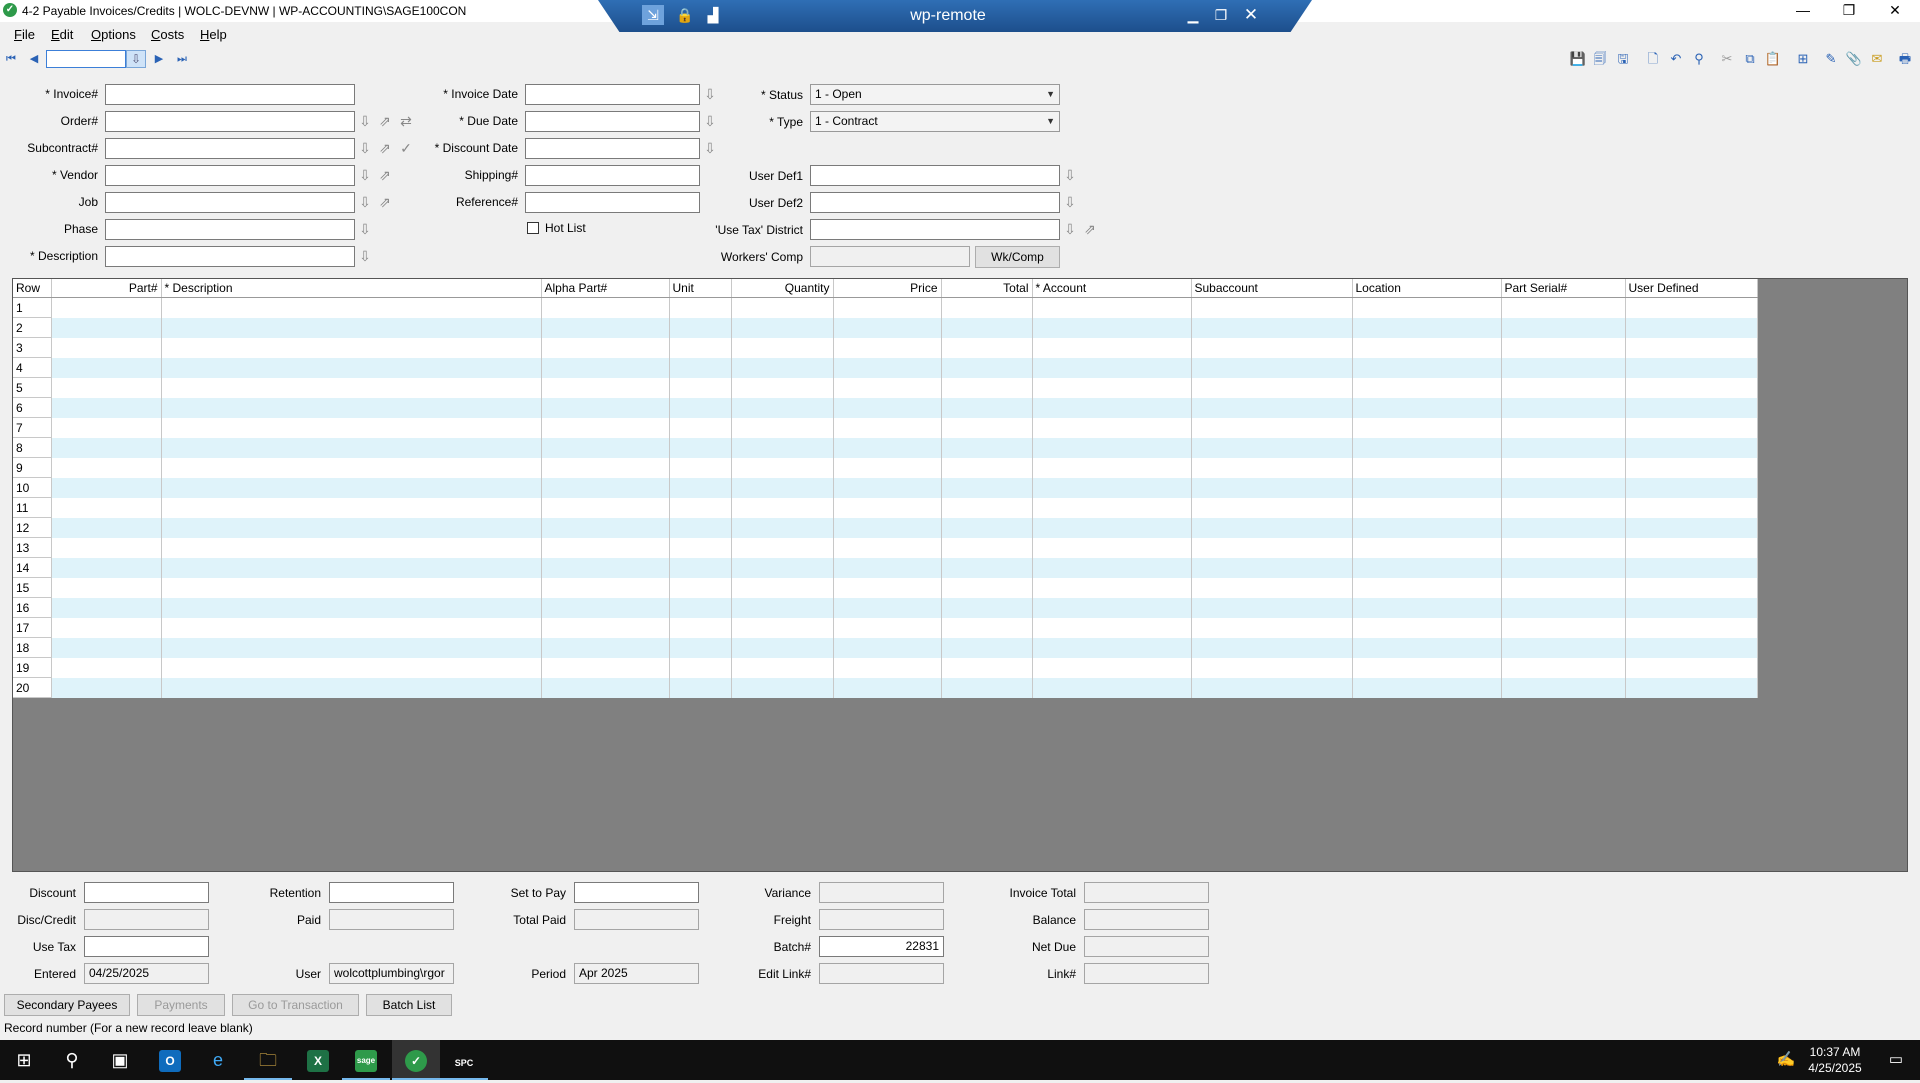 This screenshot has height=1083, width=1920. What do you see at coordinates (365, 121) in the screenshot?
I see `order-lookup-button: ⇩` at bounding box center [365, 121].